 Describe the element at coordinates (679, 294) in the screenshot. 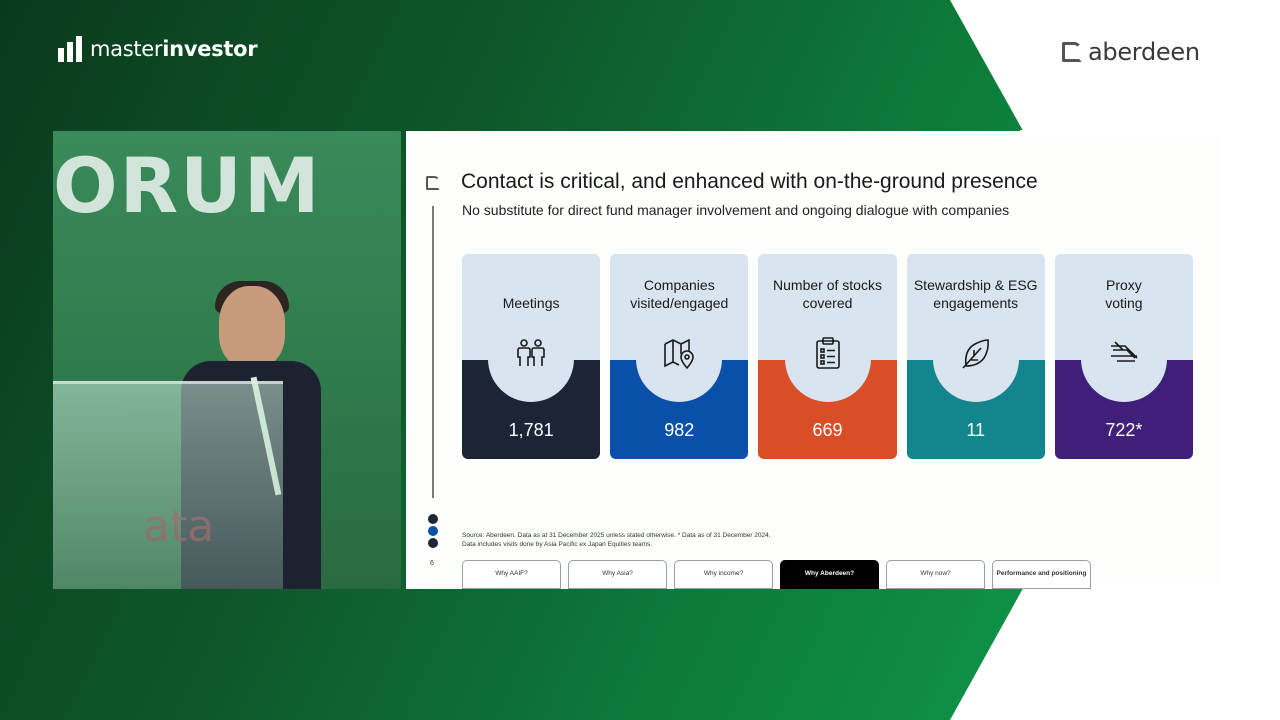

I see `stat-card-label: Companies visited/engaged` at that location.